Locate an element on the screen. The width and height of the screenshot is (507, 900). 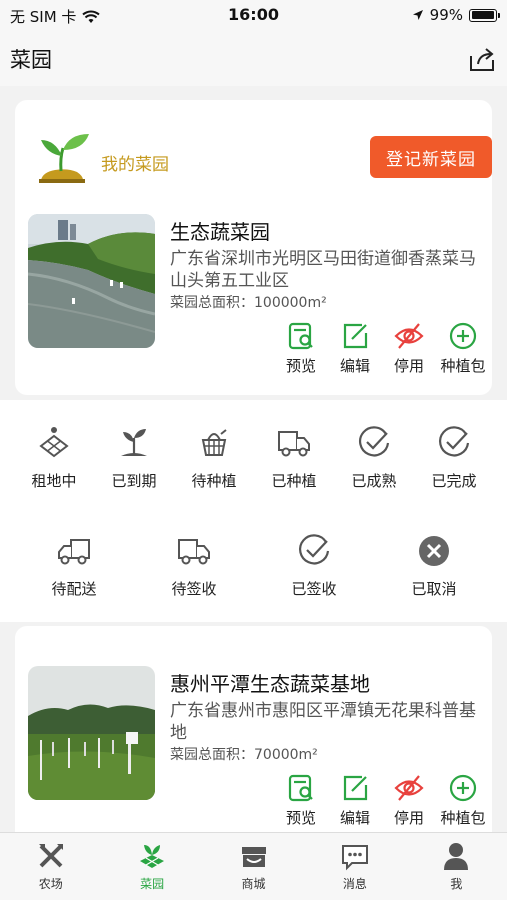
sprout-logo-icon is located at coordinates (64, 158).